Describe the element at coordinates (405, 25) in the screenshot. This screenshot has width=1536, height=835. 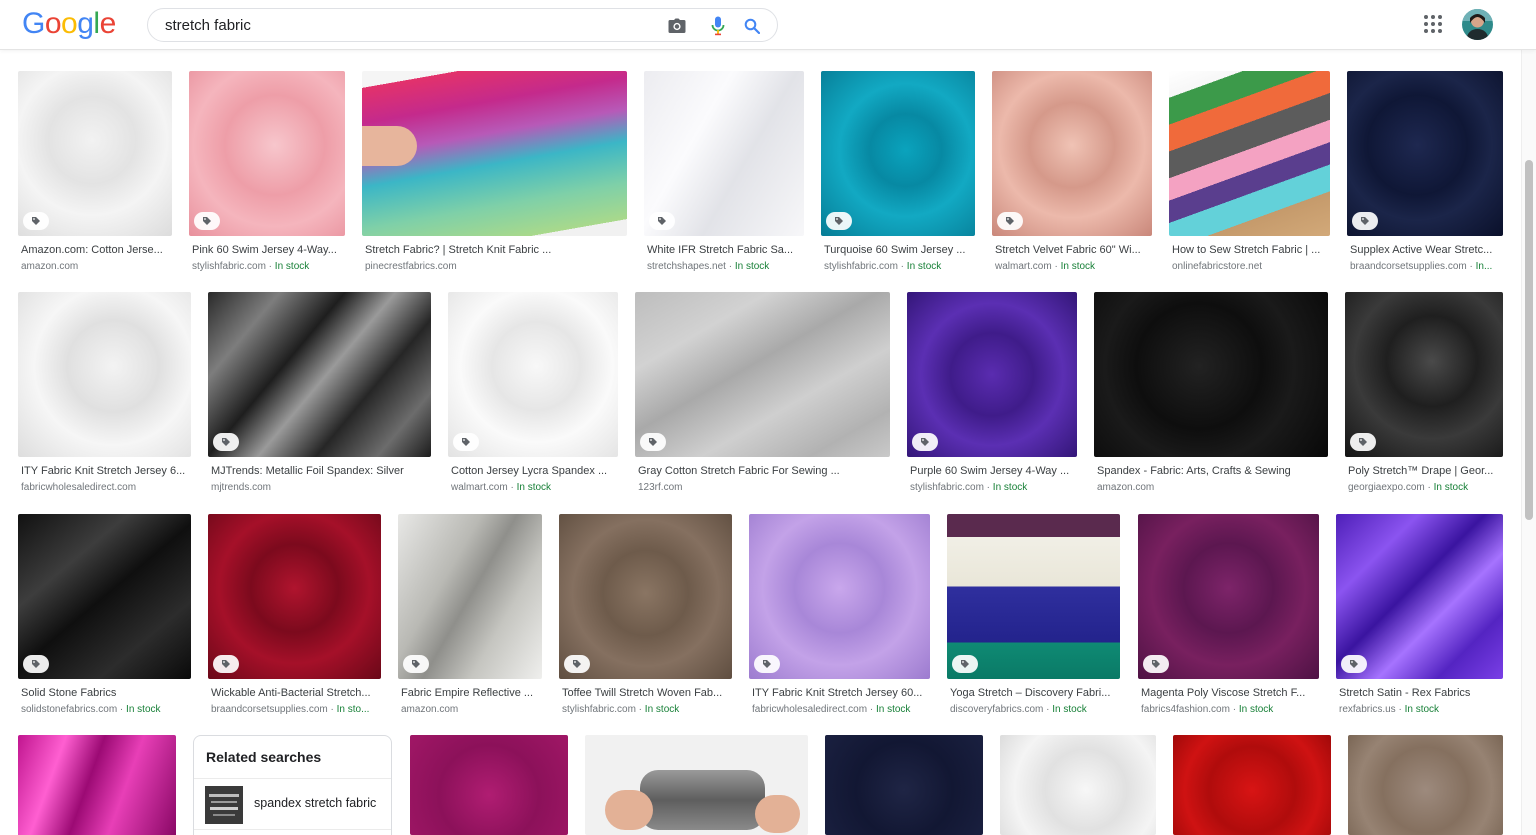
I see `search-input` at that location.